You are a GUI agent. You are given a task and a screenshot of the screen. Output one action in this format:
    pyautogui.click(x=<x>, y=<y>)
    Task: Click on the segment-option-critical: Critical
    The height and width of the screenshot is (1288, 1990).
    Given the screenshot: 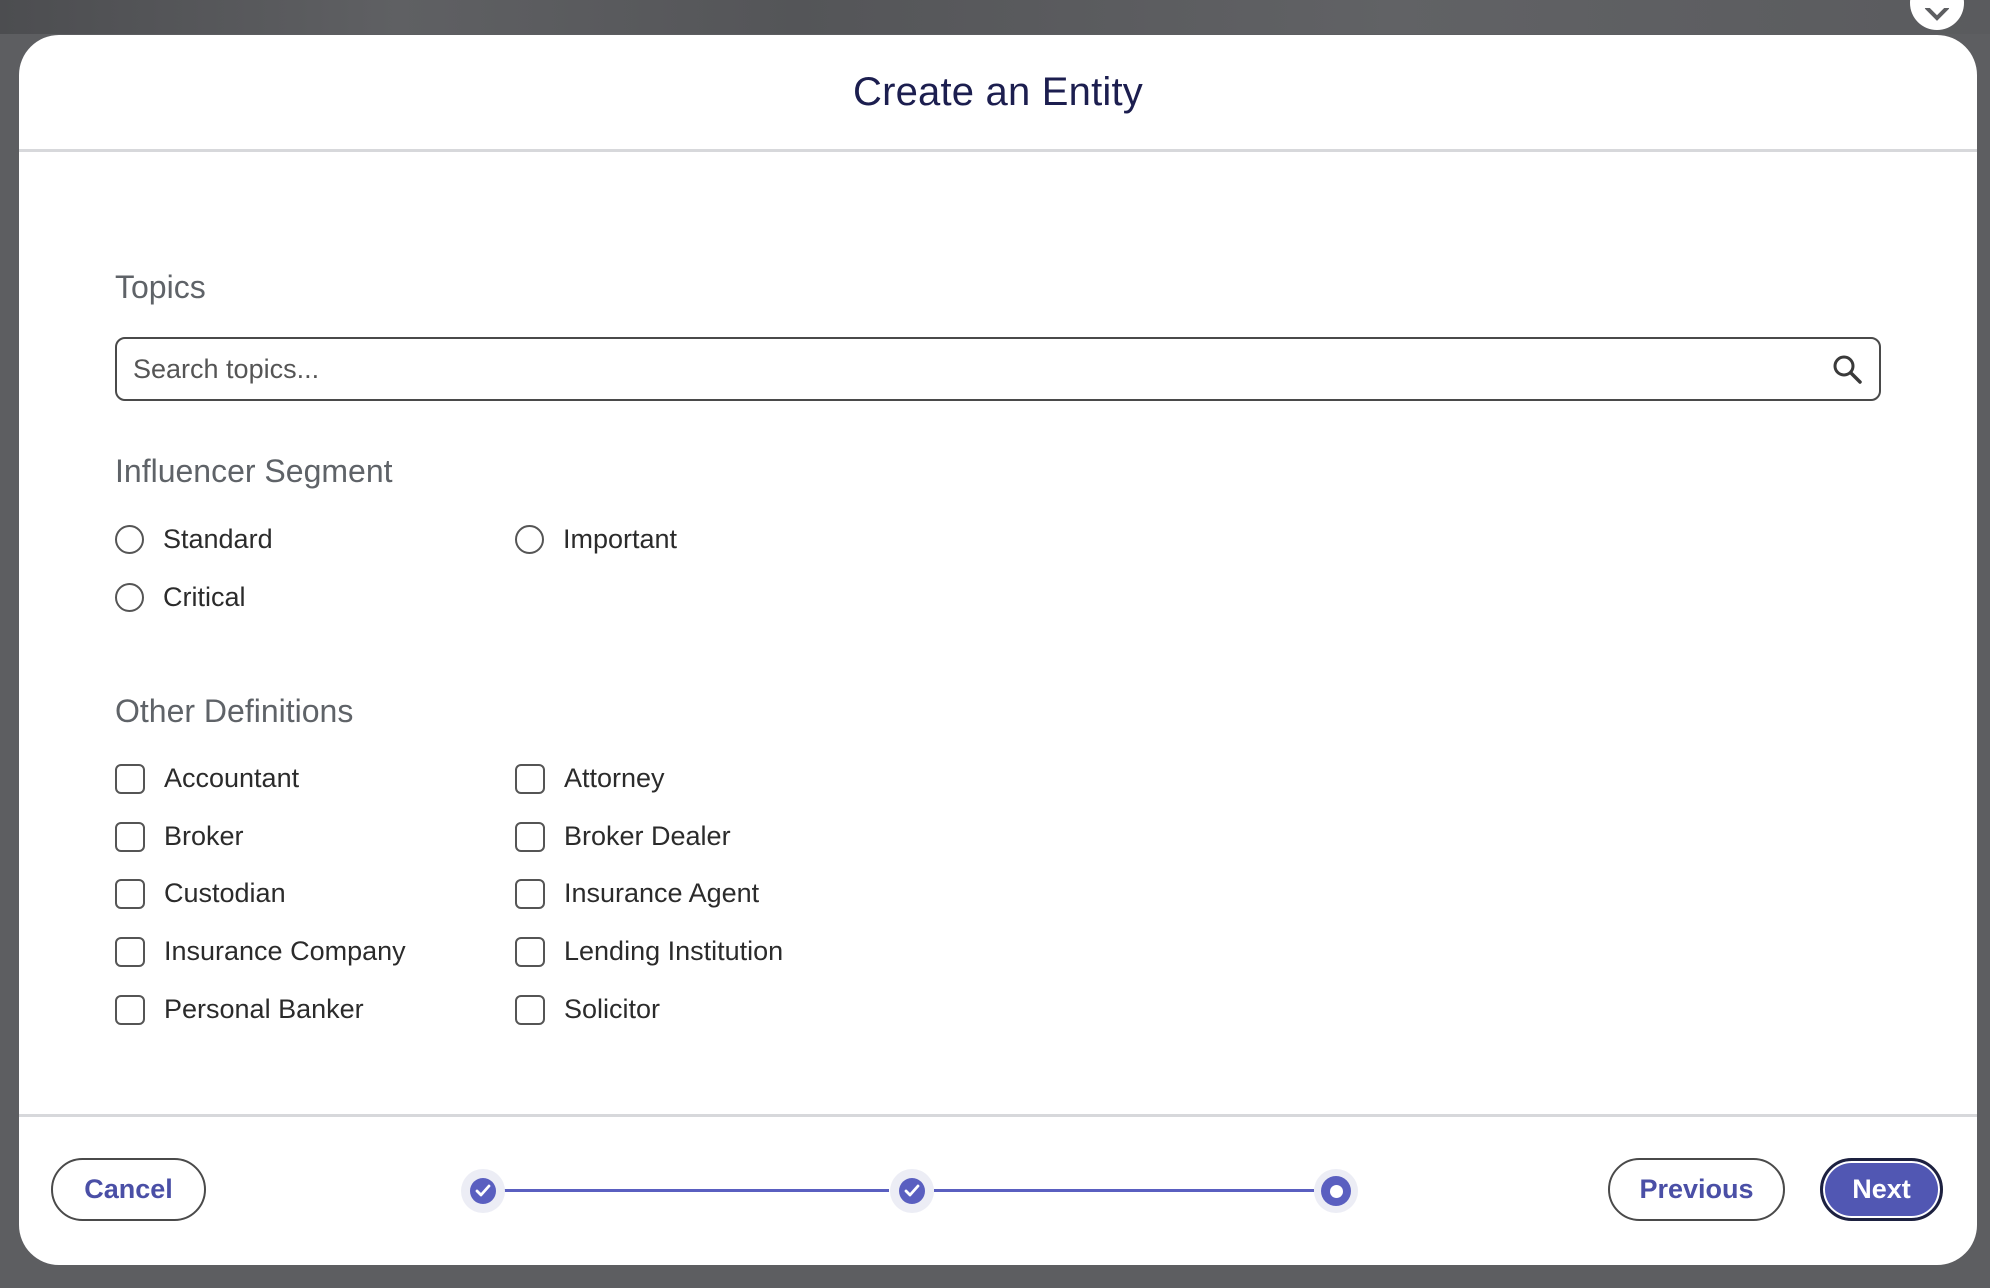 What is the action you would take?
    pyautogui.click(x=180, y=597)
    